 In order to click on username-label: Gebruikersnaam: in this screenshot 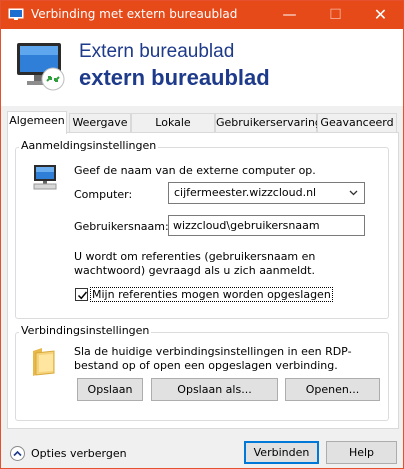, I will do `click(121, 226)`.